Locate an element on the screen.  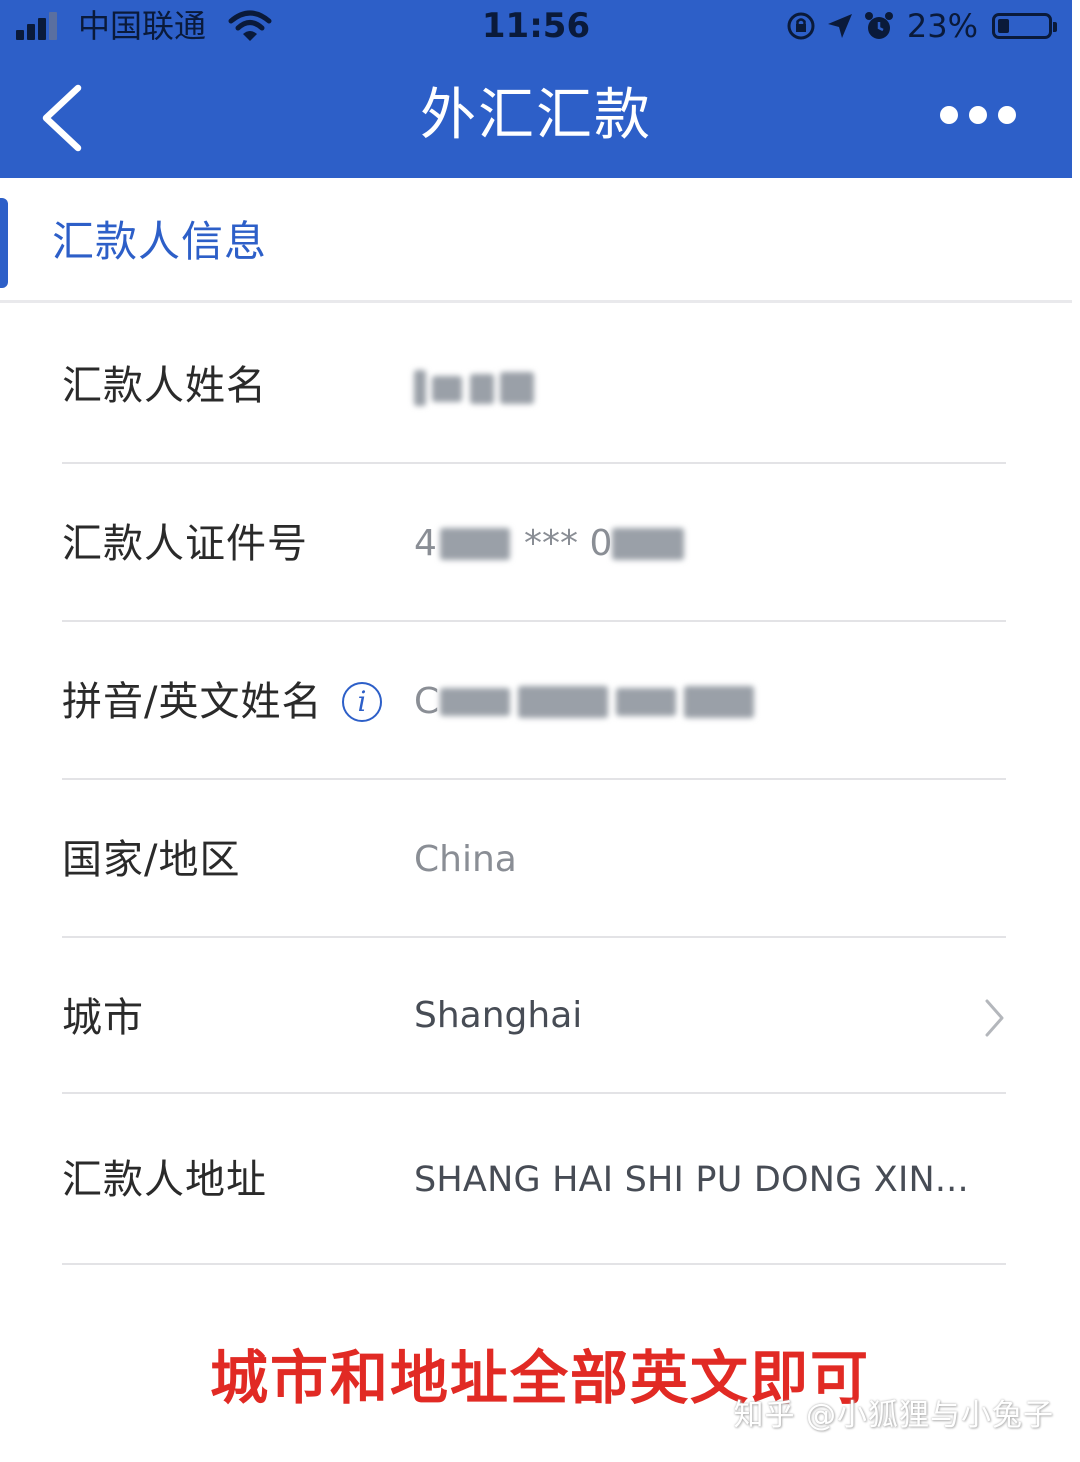
field-label: 国家/地区 is located at coordinates (151, 860).